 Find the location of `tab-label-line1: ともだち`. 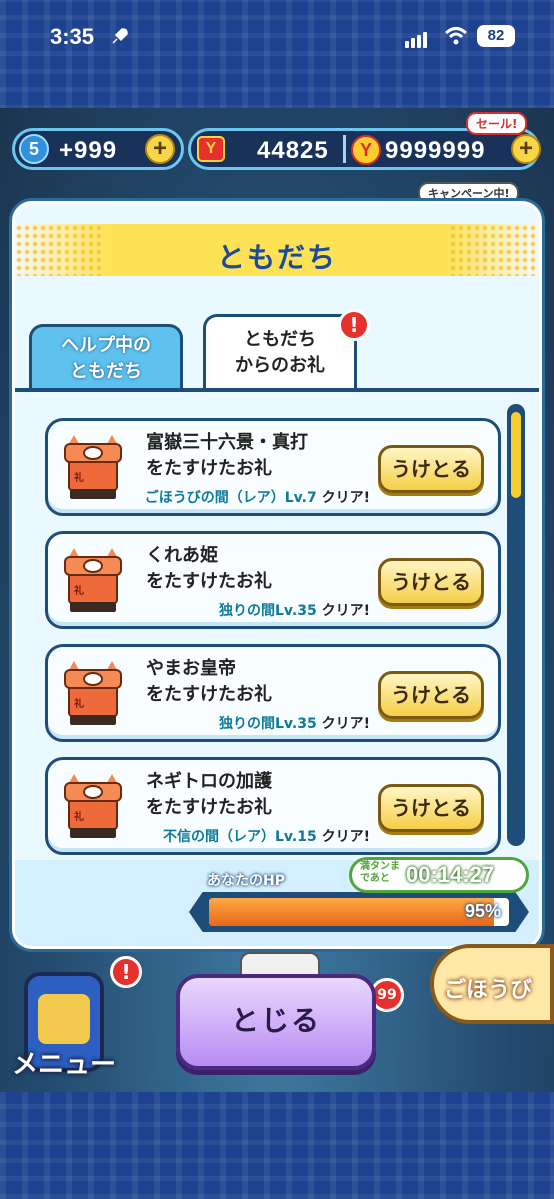

tab-label-line1: ともだち is located at coordinates (280, 339).